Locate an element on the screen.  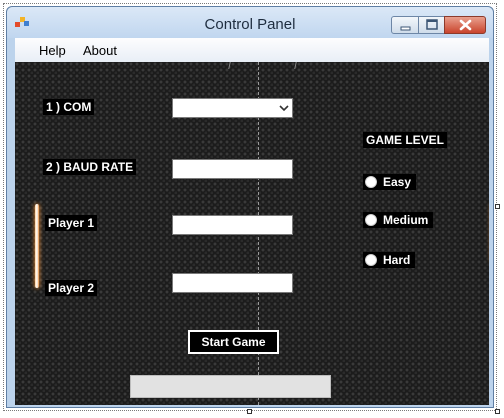
player2-input is located at coordinates (232, 283).